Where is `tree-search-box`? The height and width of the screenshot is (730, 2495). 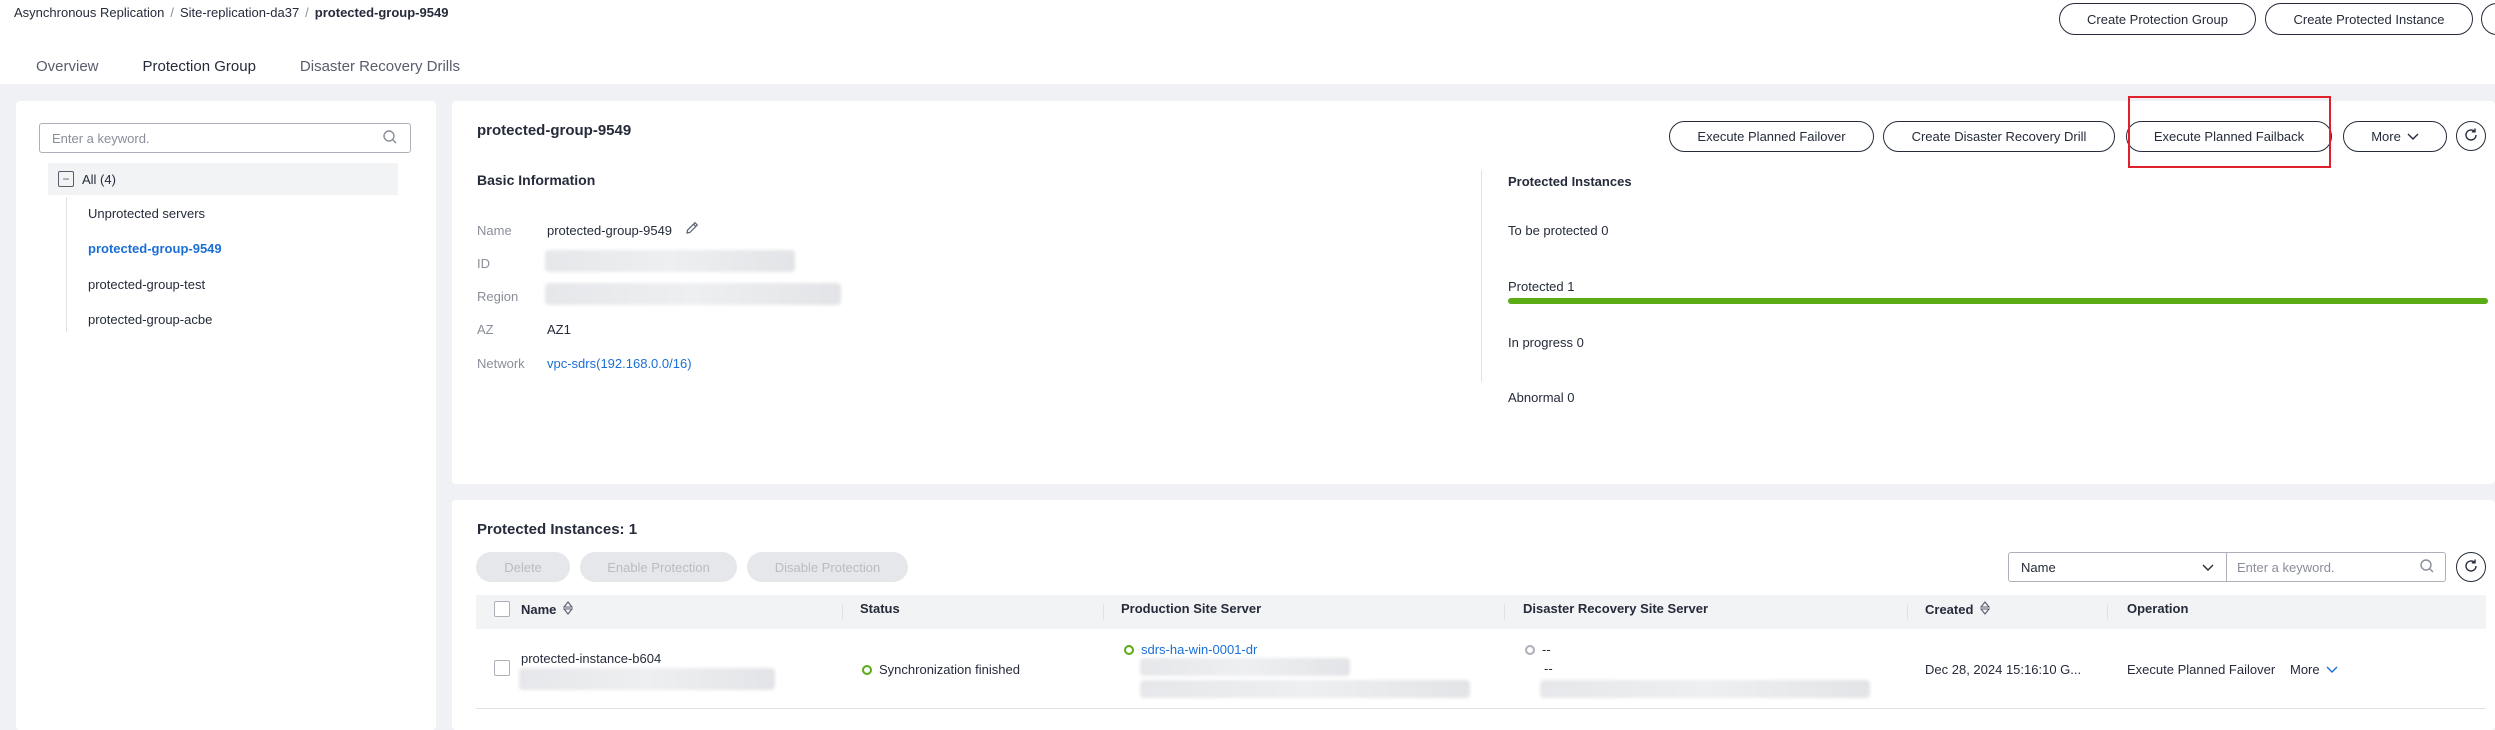
tree-search-box is located at coordinates (225, 138).